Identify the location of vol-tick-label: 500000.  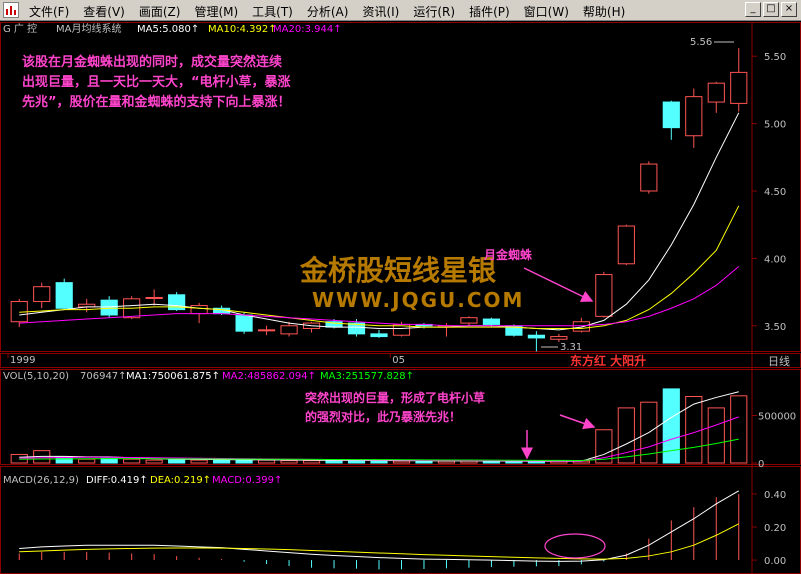
(777, 417).